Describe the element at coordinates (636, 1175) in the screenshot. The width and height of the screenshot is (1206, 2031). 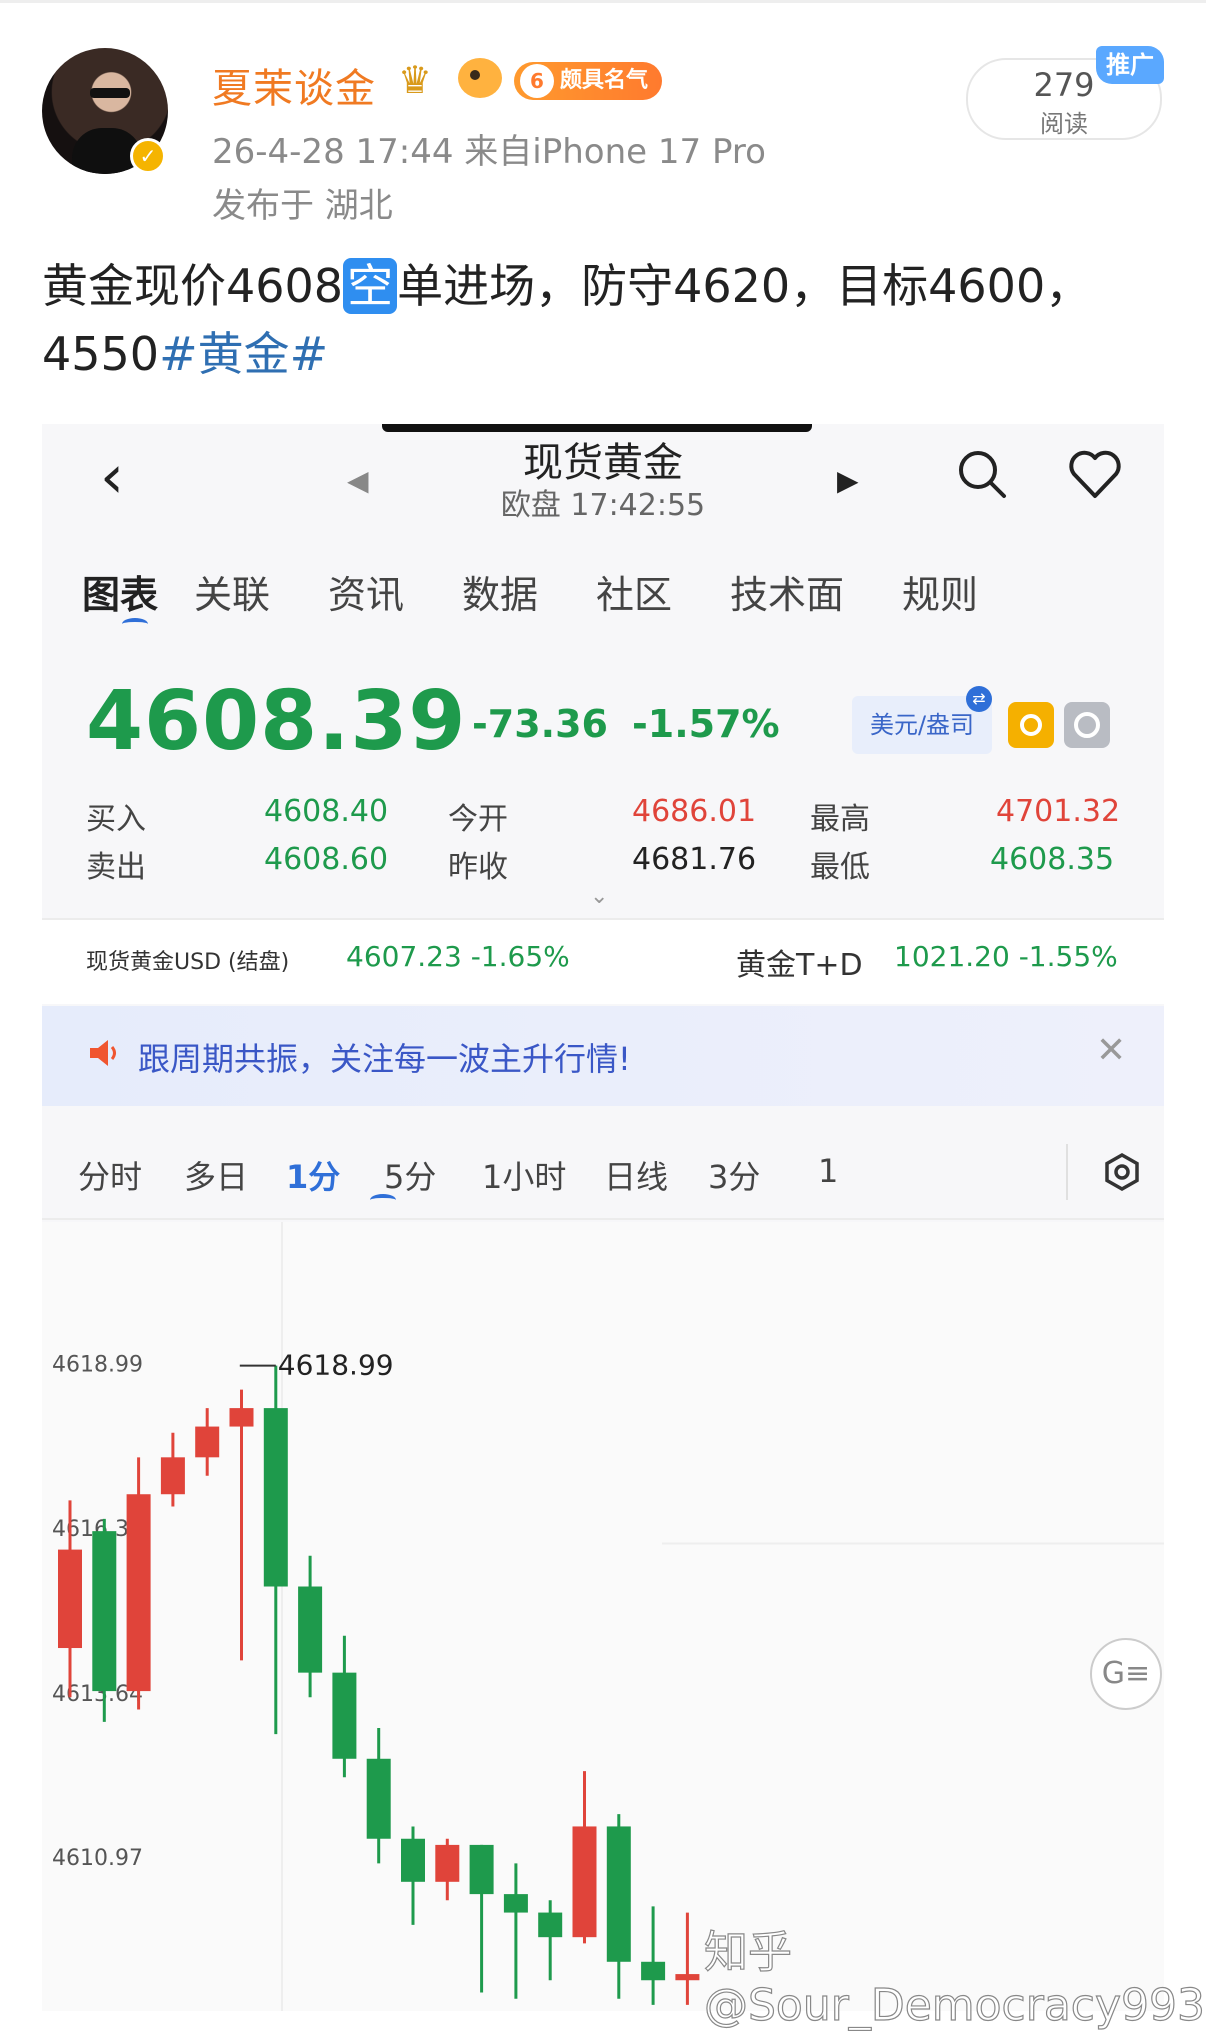
I see `period-daily: 日线` at that location.